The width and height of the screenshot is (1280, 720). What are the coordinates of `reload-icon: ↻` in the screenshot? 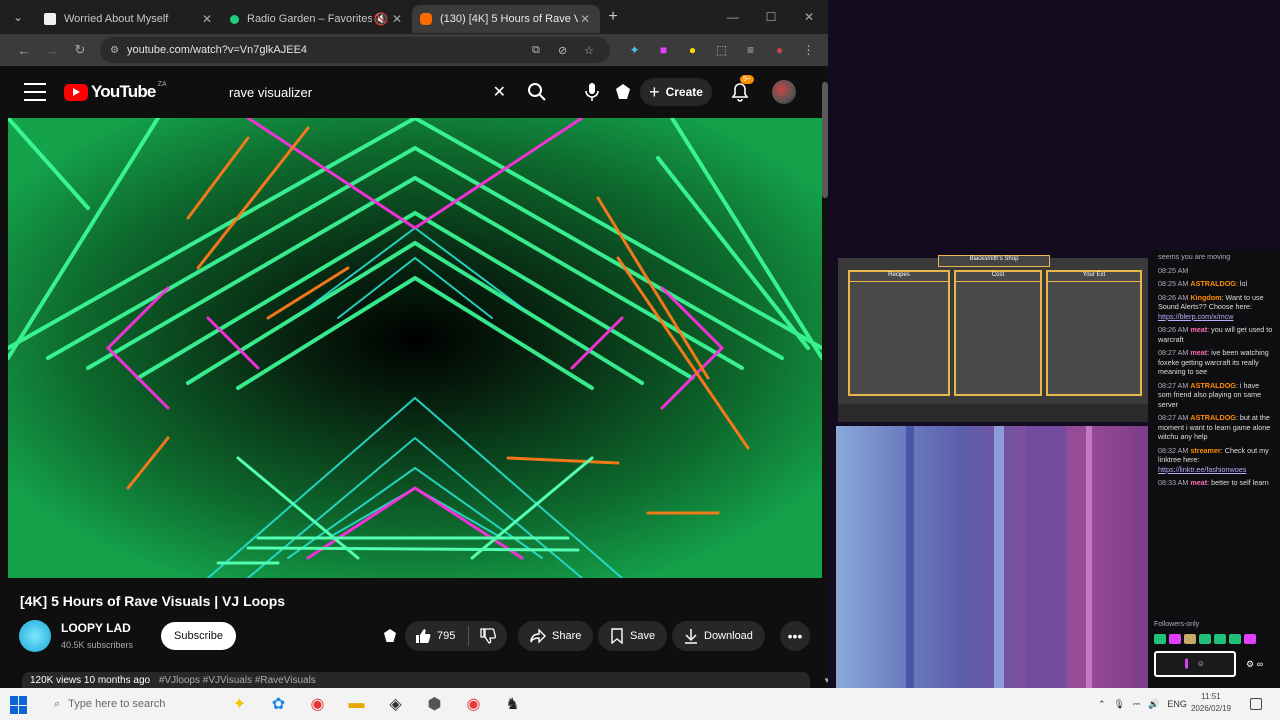 It's located at (80, 50).